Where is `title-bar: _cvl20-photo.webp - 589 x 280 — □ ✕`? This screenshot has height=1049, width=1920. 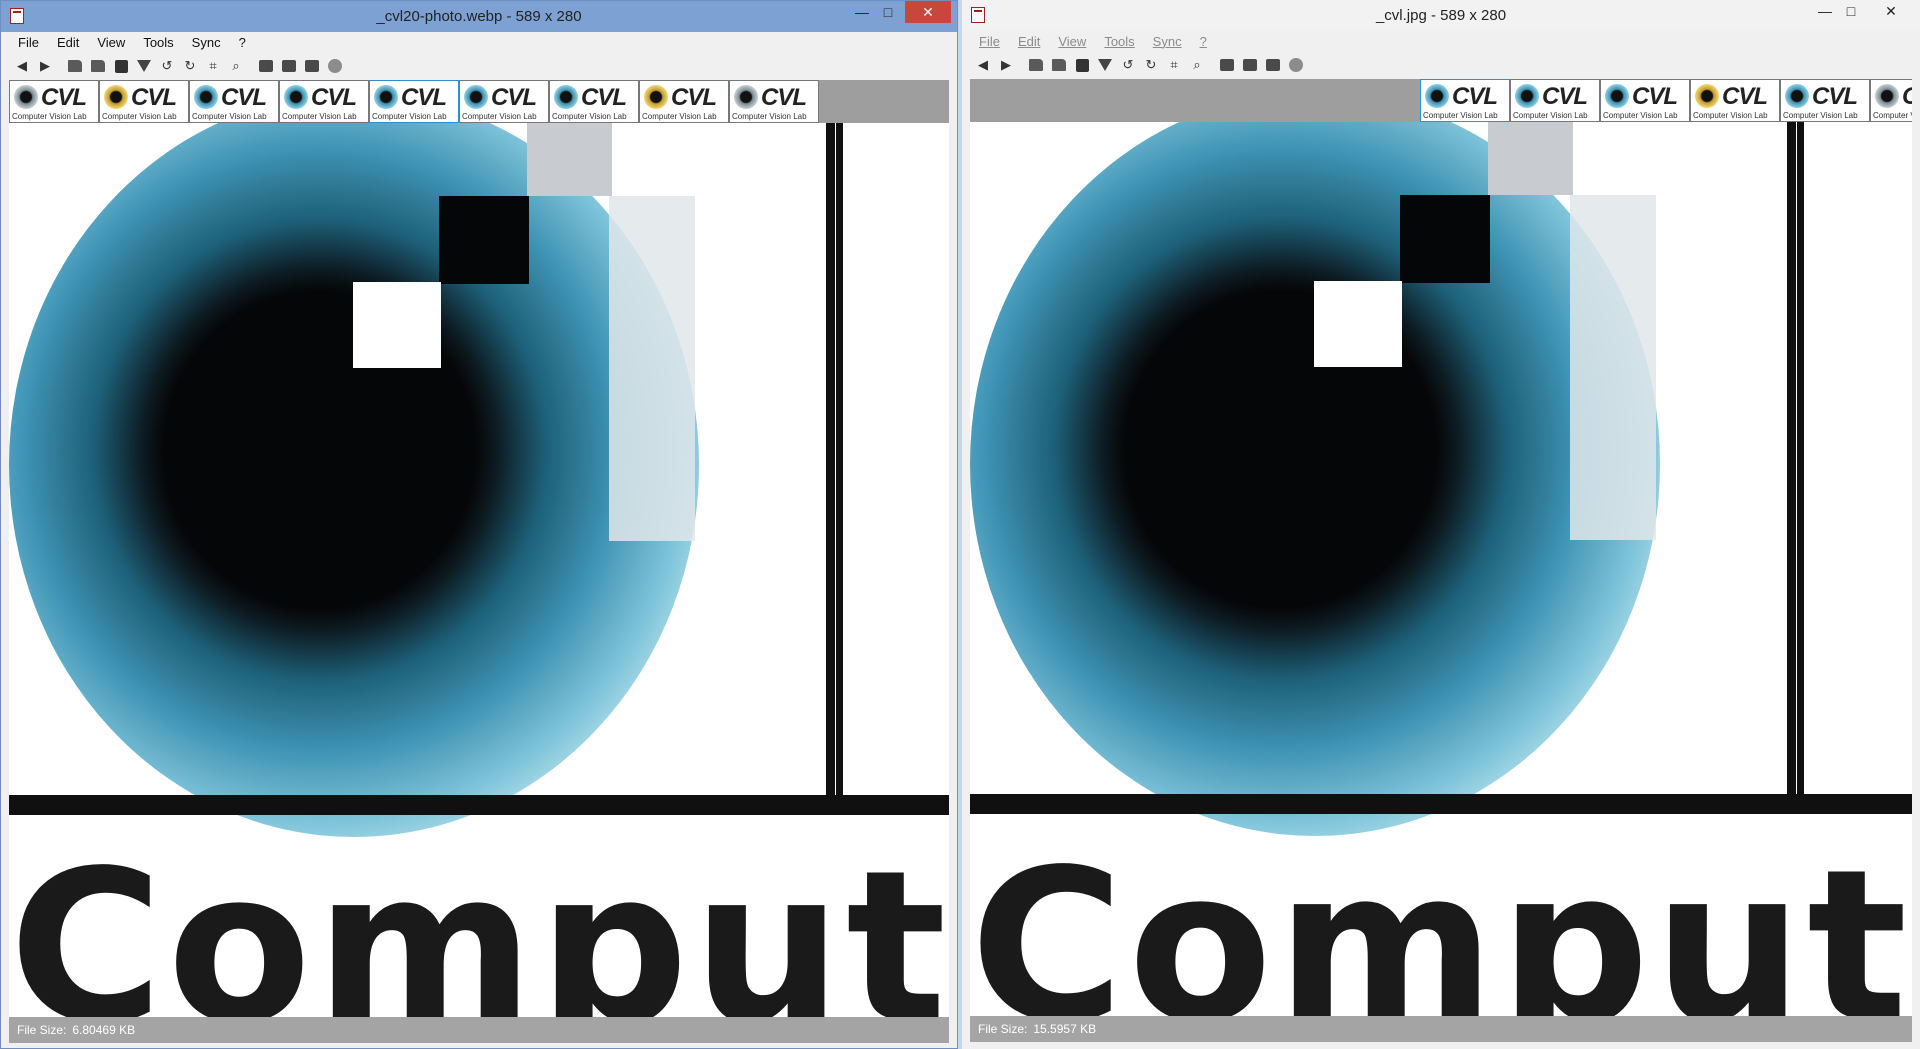 title-bar: _cvl20-photo.webp - 589 x 280 — □ ✕ is located at coordinates (479, 16).